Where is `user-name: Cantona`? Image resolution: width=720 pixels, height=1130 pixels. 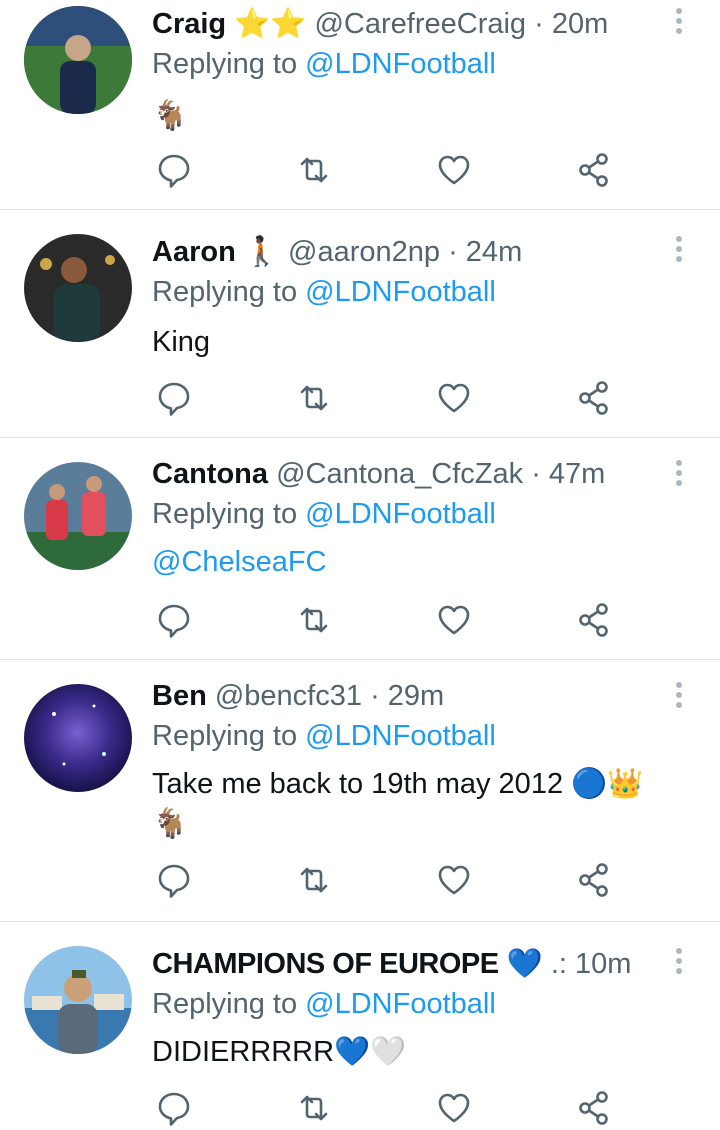 user-name: Cantona is located at coordinates (210, 474).